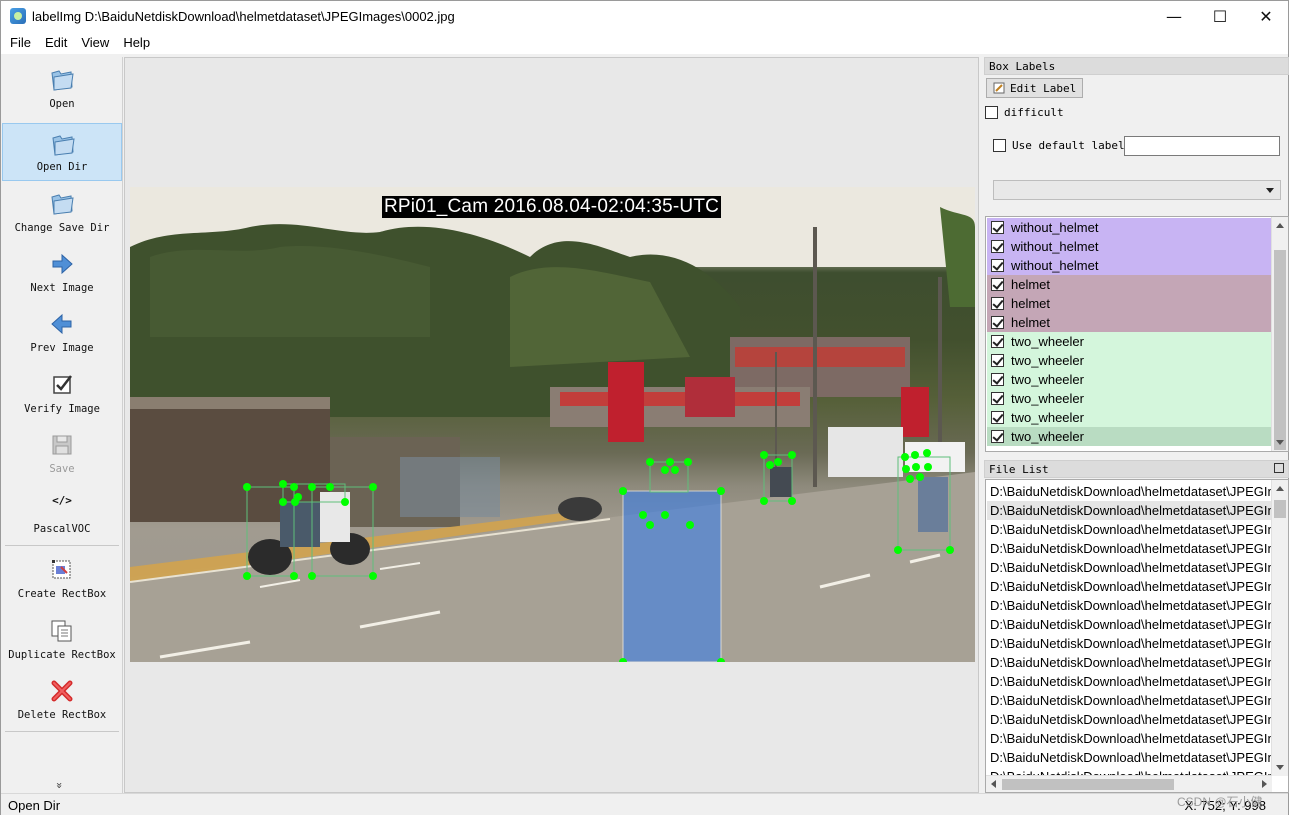  What do you see at coordinates (62, 393) in the screenshot?
I see `verify-image-button: Verify Image` at bounding box center [62, 393].